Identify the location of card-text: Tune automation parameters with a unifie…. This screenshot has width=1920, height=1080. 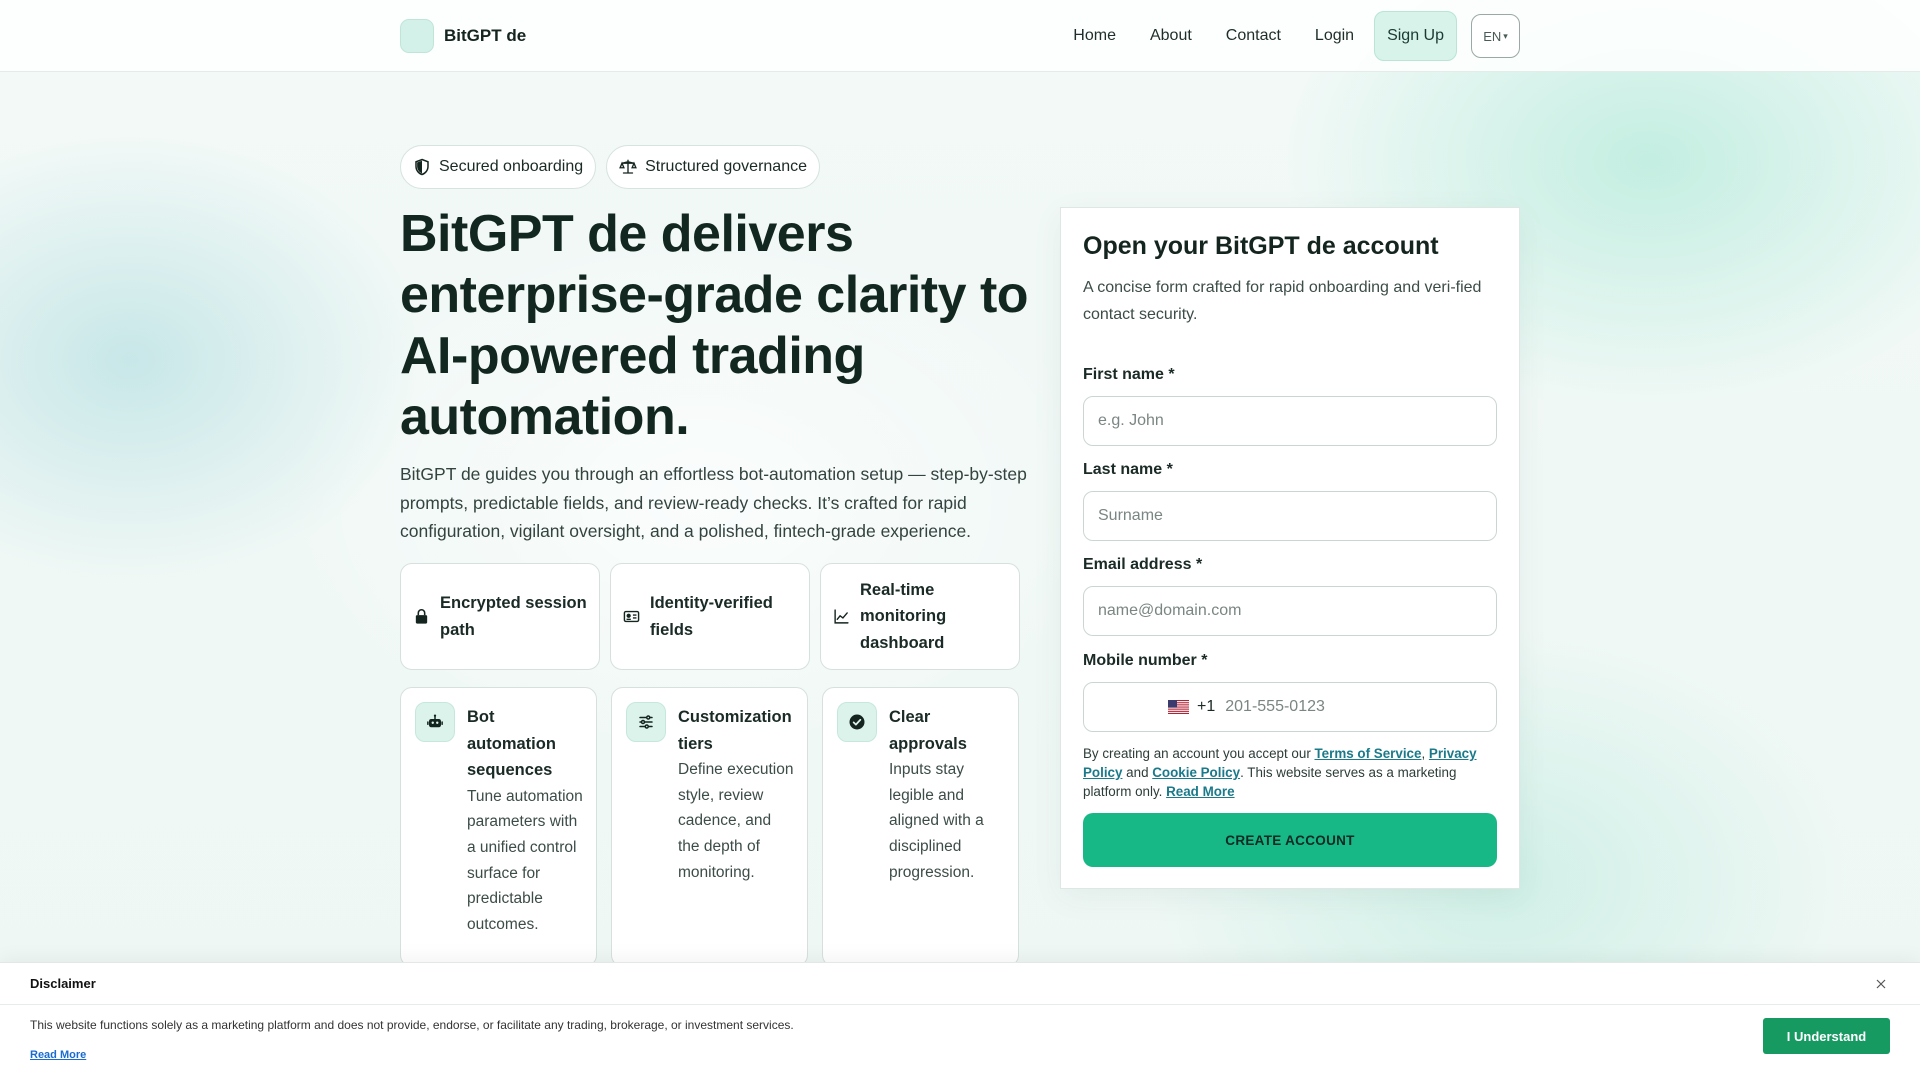
(525, 860).